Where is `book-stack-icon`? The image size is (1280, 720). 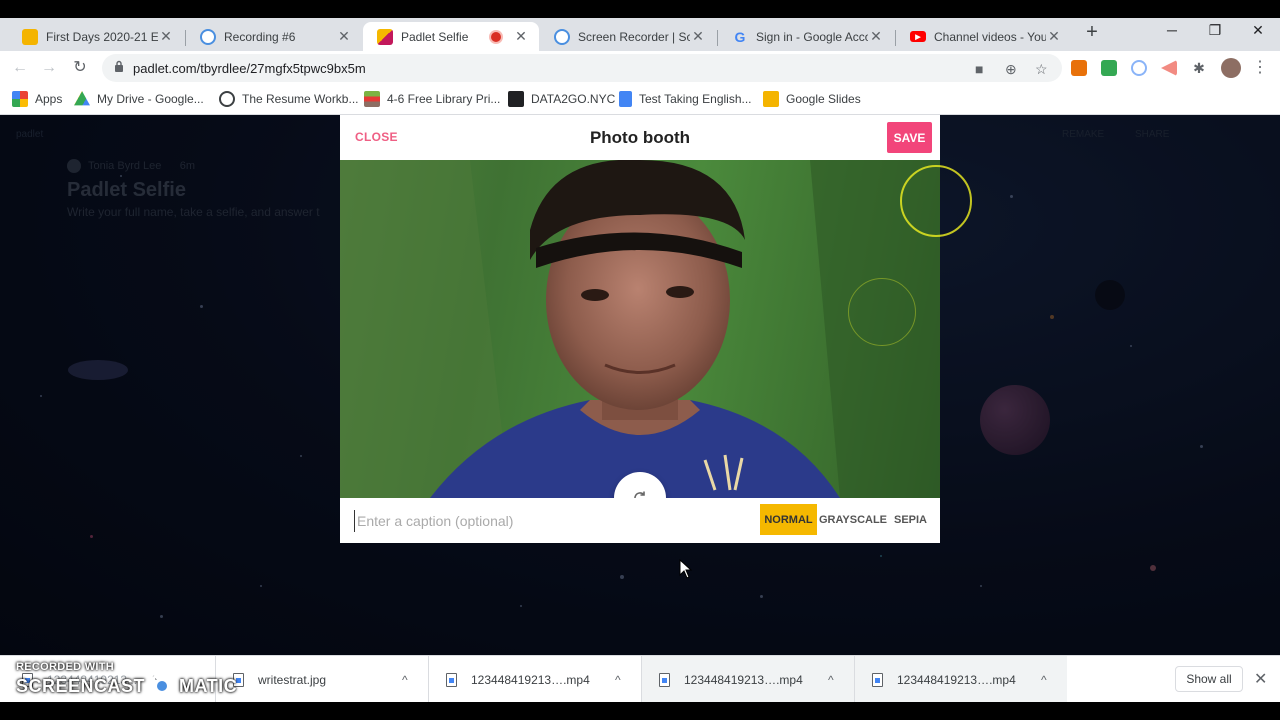
book-stack-icon is located at coordinates (372, 99).